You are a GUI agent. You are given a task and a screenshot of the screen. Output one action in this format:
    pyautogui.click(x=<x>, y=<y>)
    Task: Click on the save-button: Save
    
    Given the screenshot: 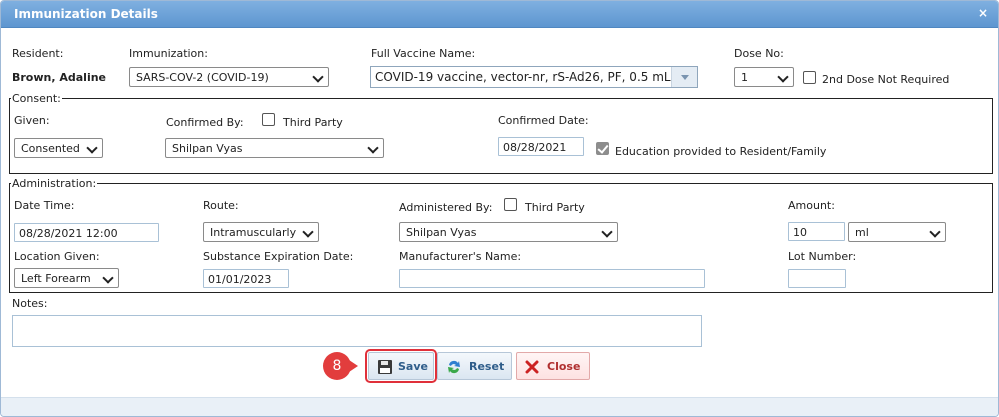 What is the action you would take?
    pyautogui.click(x=401, y=366)
    